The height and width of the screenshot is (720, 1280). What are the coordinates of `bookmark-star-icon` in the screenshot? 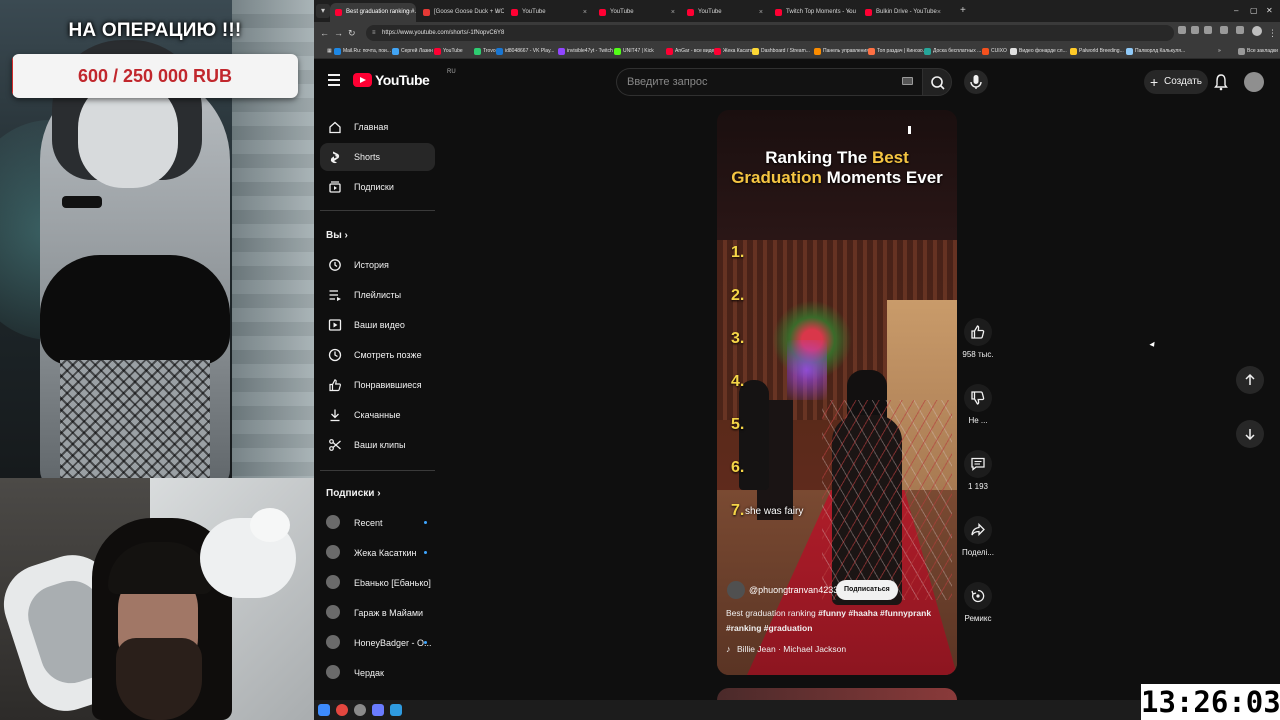 It's located at (1208, 30).